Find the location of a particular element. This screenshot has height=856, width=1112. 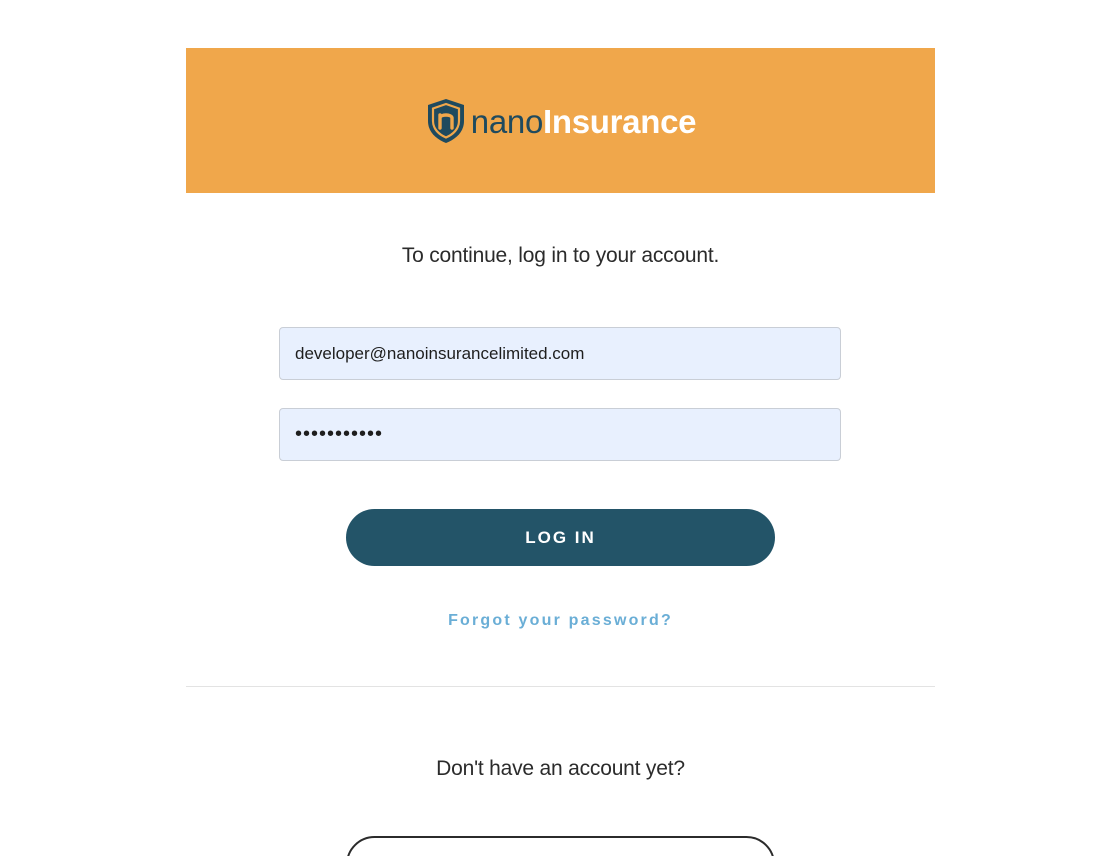

login-button: LOG IN is located at coordinates (560, 537).